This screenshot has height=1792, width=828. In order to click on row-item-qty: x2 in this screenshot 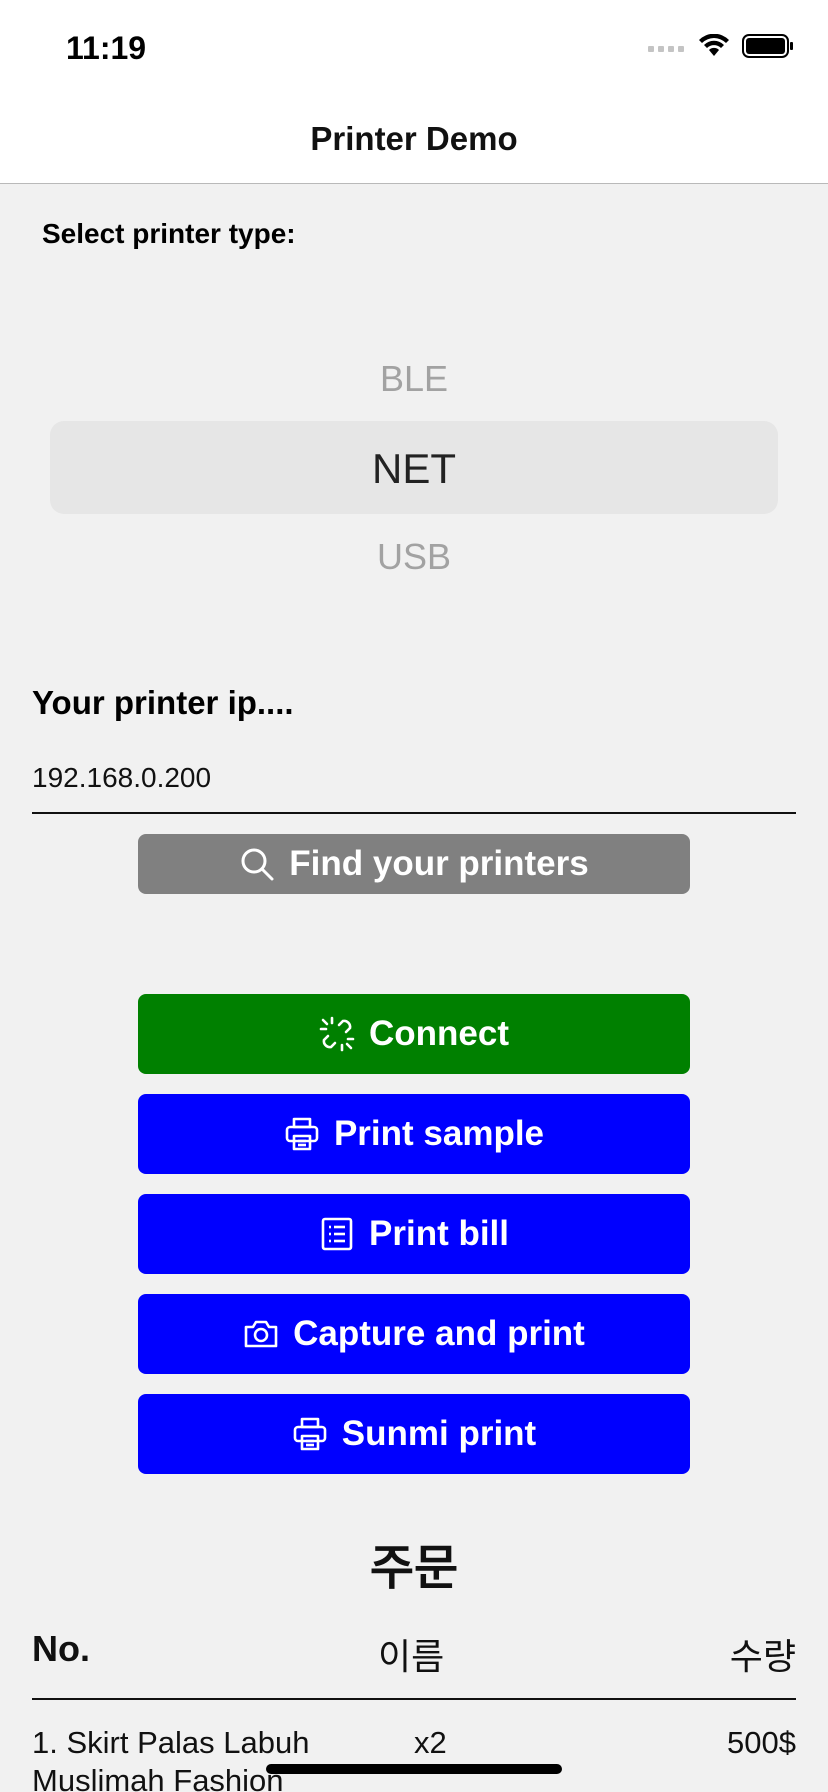, I will do `click(430, 1742)`.